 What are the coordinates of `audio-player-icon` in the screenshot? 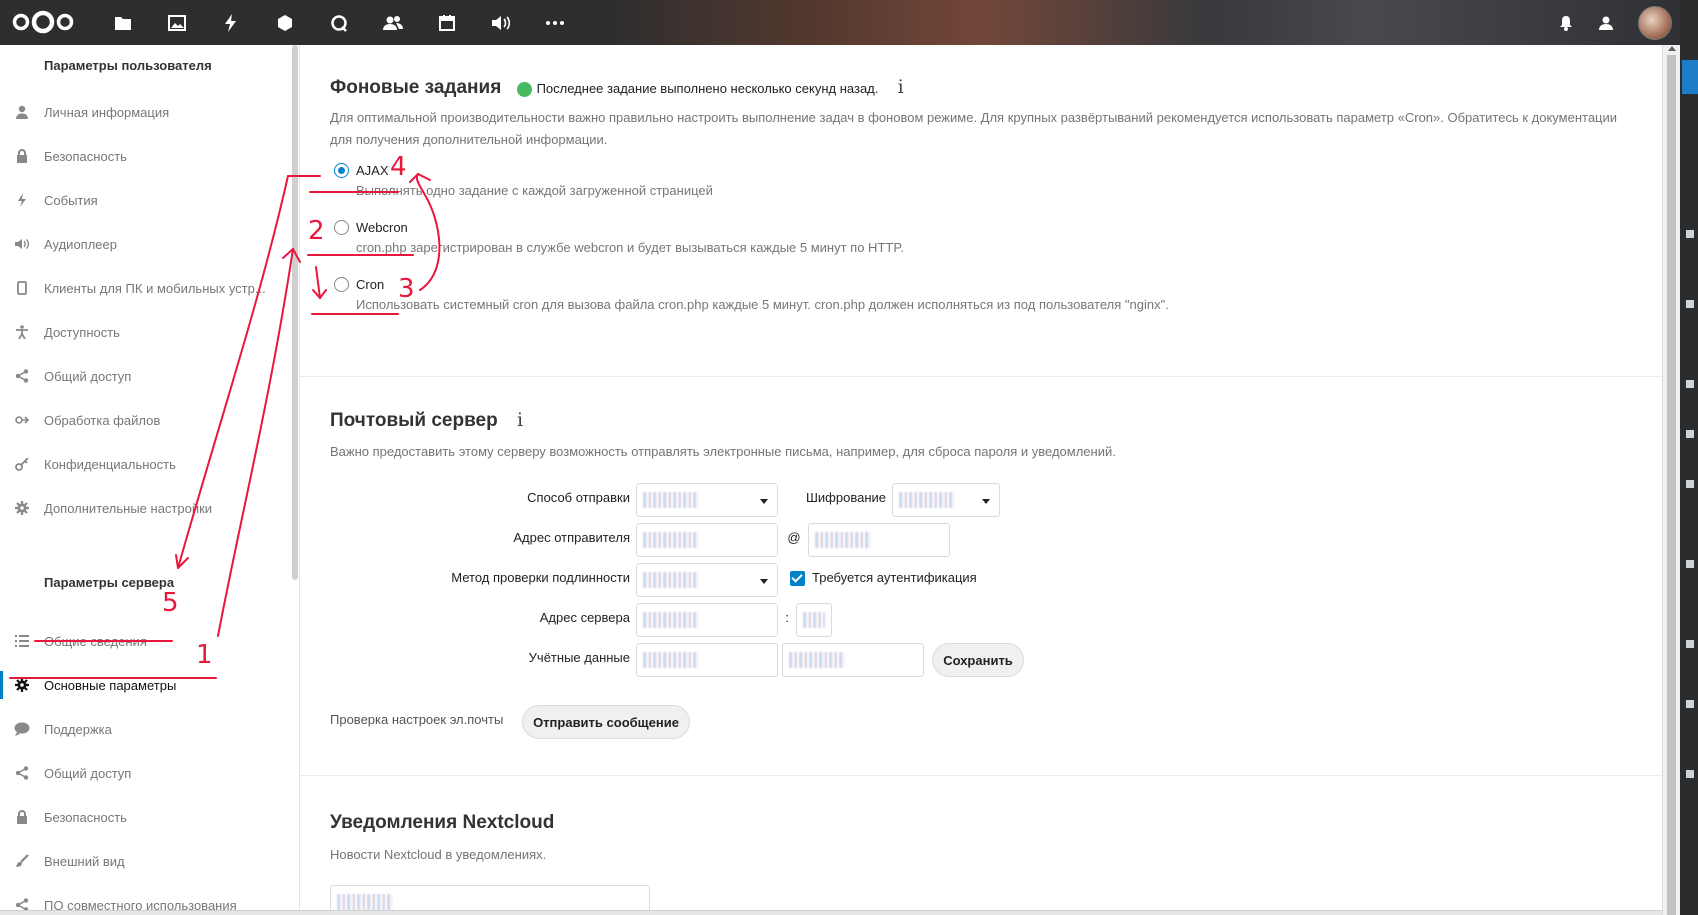 It's located at (501, 22).